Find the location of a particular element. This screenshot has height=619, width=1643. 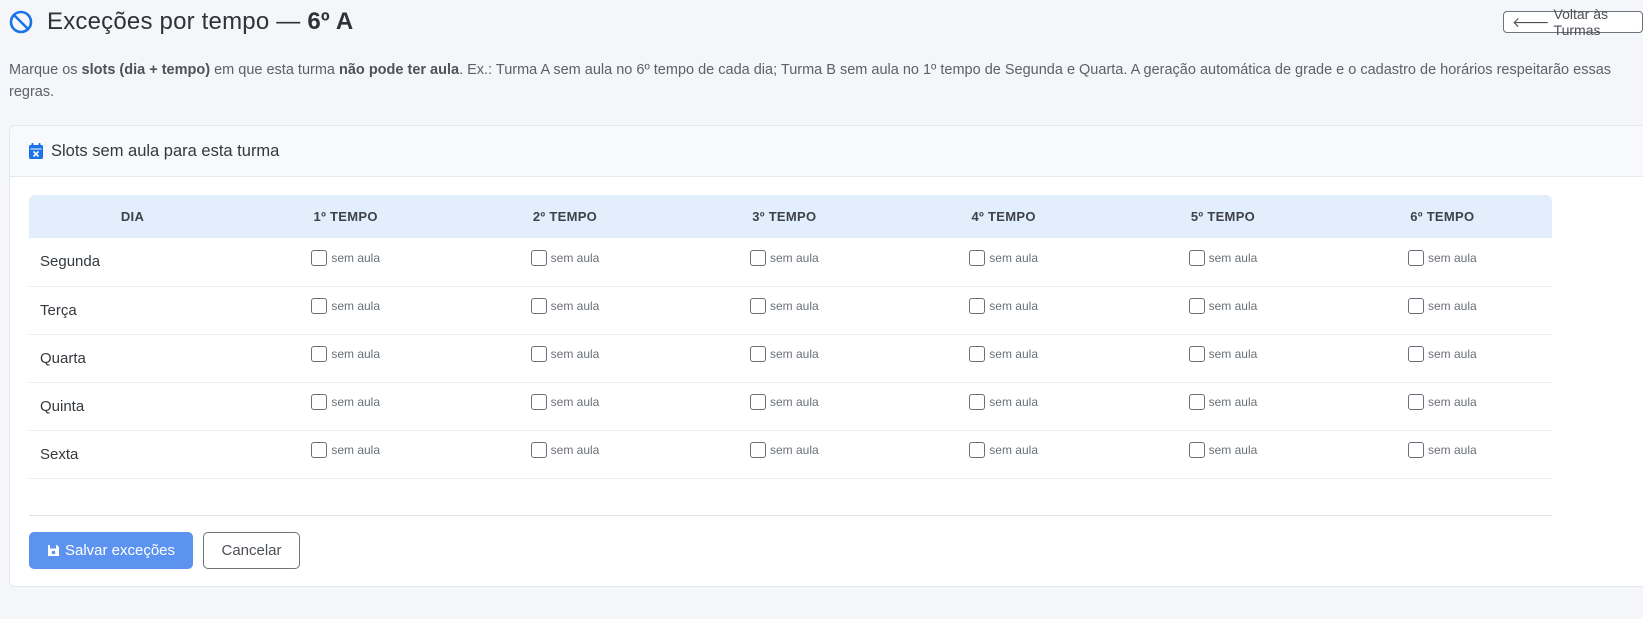

page-title-prefix: Exceções por tempo — is located at coordinates (177, 21).